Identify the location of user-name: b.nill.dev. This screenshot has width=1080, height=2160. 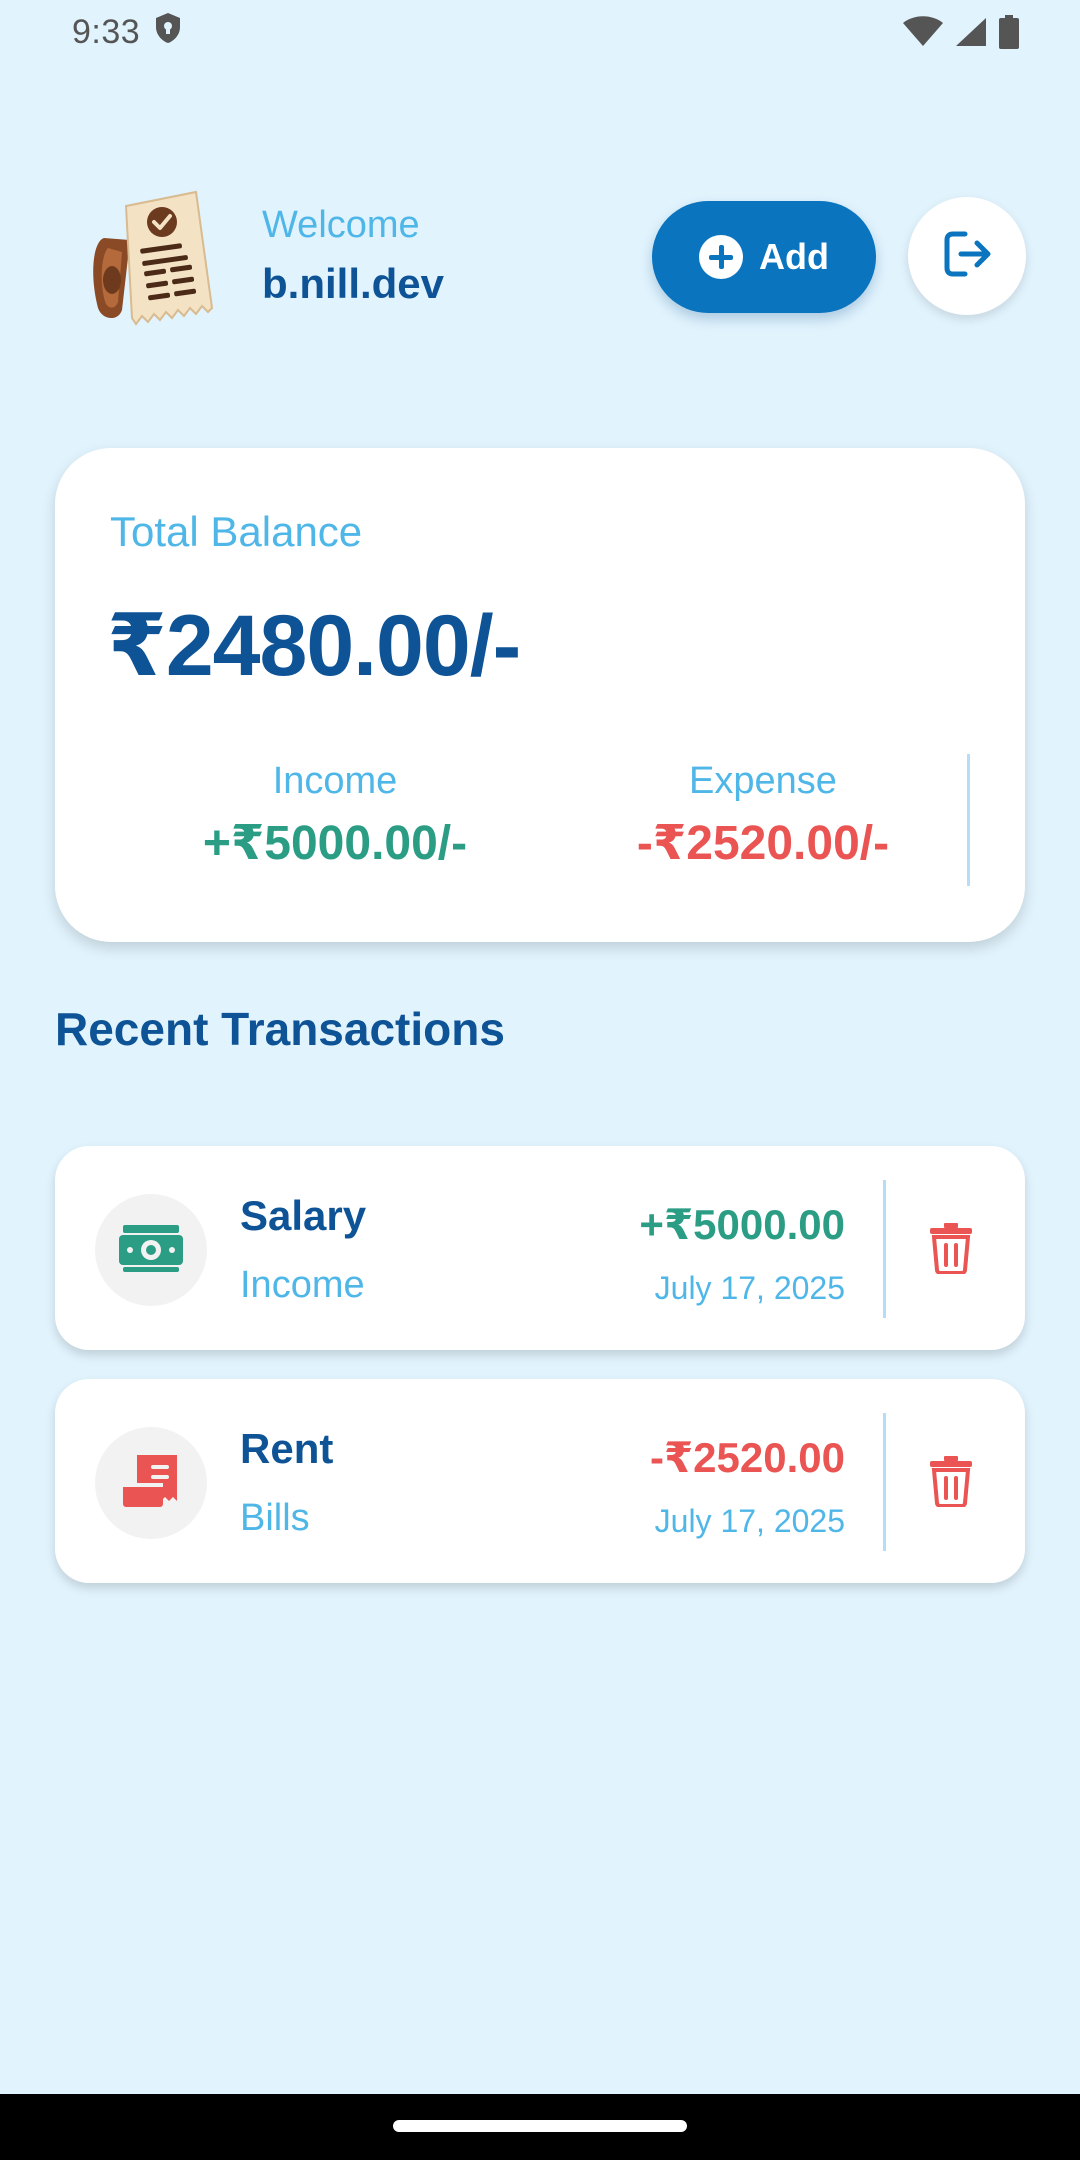
(353, 283).